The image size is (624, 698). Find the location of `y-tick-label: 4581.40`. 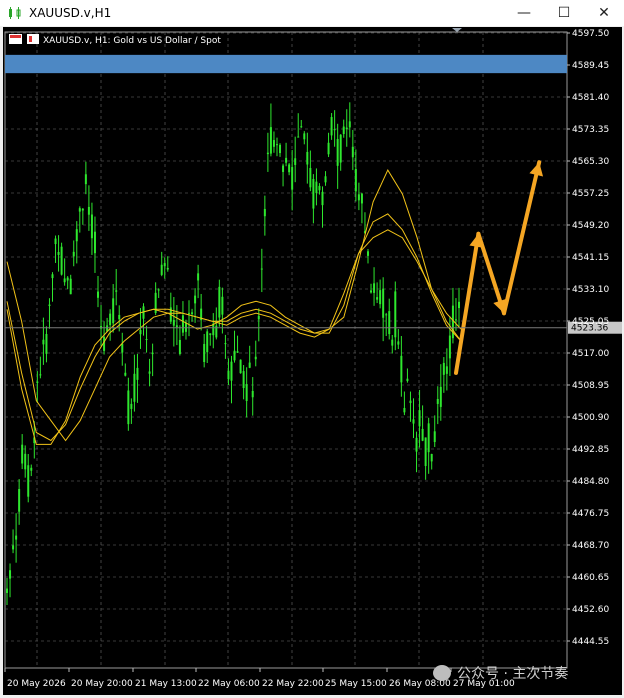

y-tick-label: 4581.40 is located at coordinates (590, 98).